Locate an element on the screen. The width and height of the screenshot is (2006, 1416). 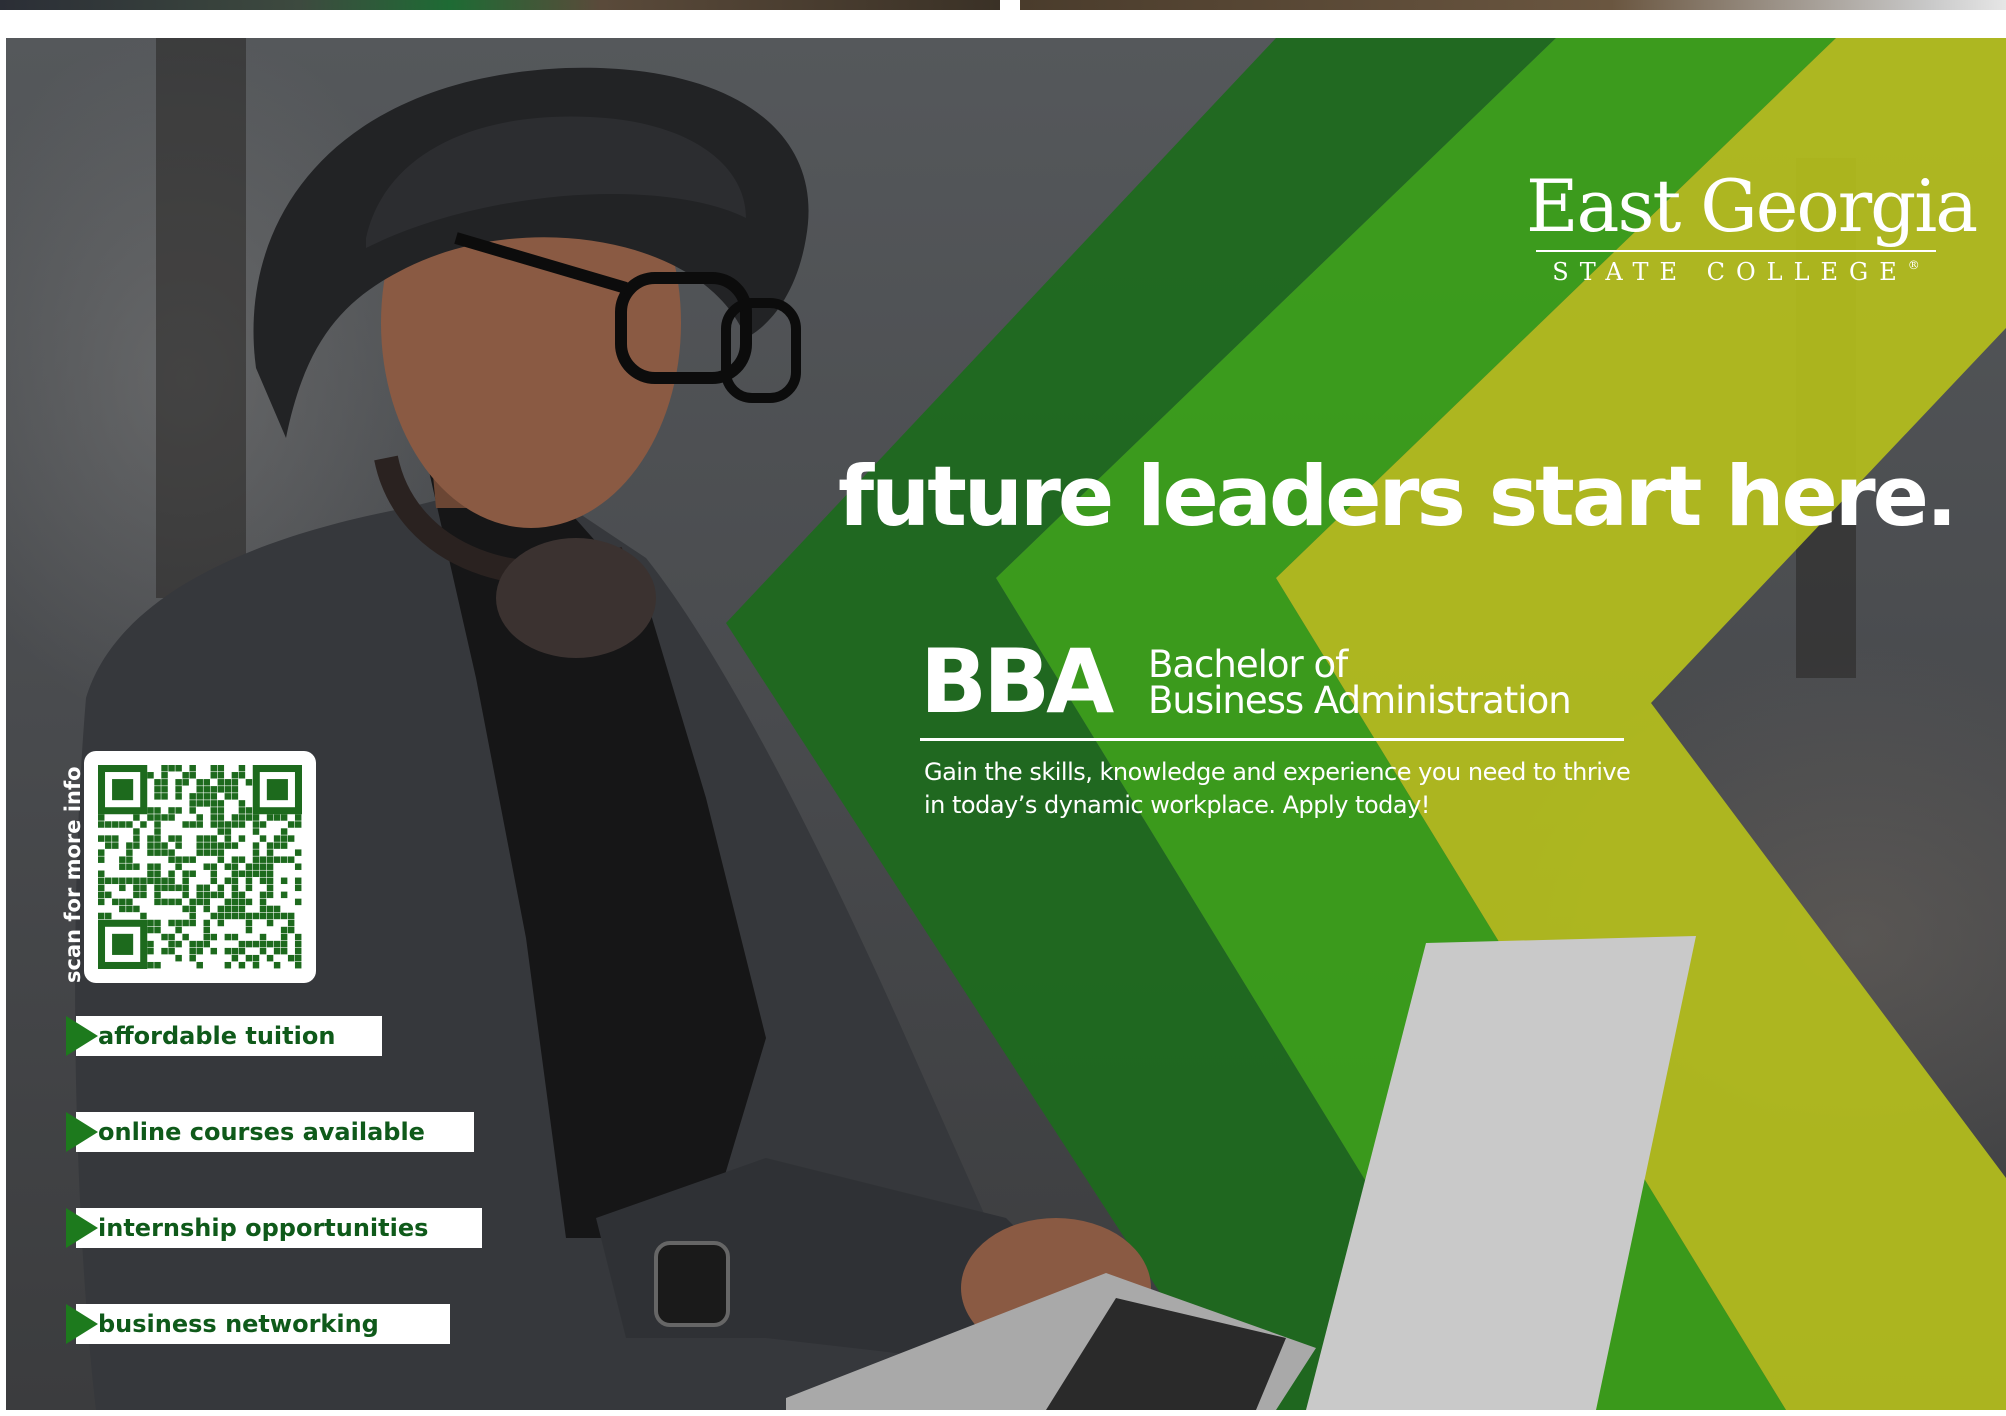
program-divider is located at coordinates (1272, 739).